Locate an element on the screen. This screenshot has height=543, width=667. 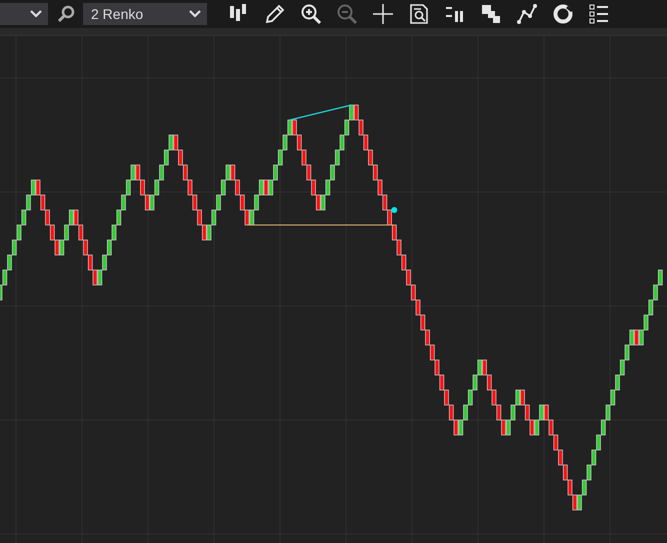
zoom-in-icon is located at coordinates (311, 14).